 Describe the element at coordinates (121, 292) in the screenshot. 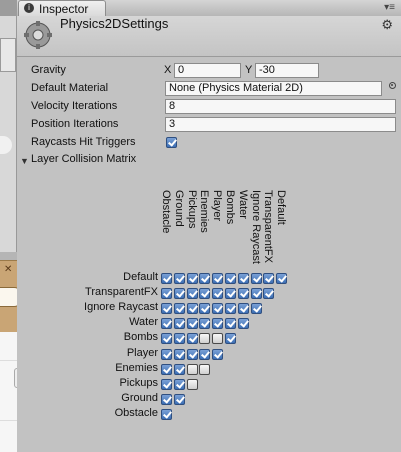

I see `matrix-row-label: TransparentFX` at that location.